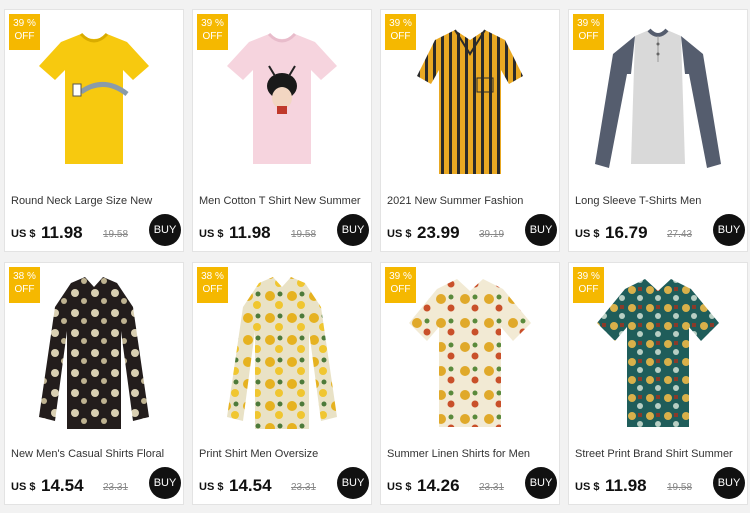 The height and width of the screenshot is (513, 750). What do you see at coordinates (661, 454) in the screenshot?
I see `product-title: Street Print Brand Shirt Summer` at bounding box center [661, 454].